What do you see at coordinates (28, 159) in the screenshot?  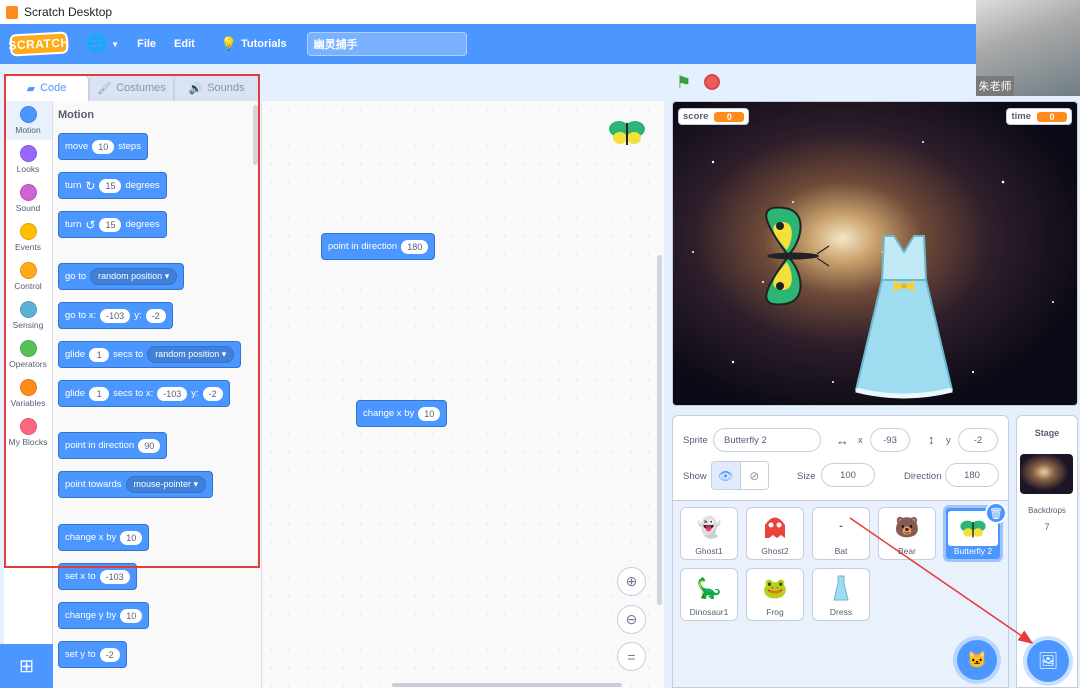 I see `category-looks: Looks` at bounding box center [28, 159].